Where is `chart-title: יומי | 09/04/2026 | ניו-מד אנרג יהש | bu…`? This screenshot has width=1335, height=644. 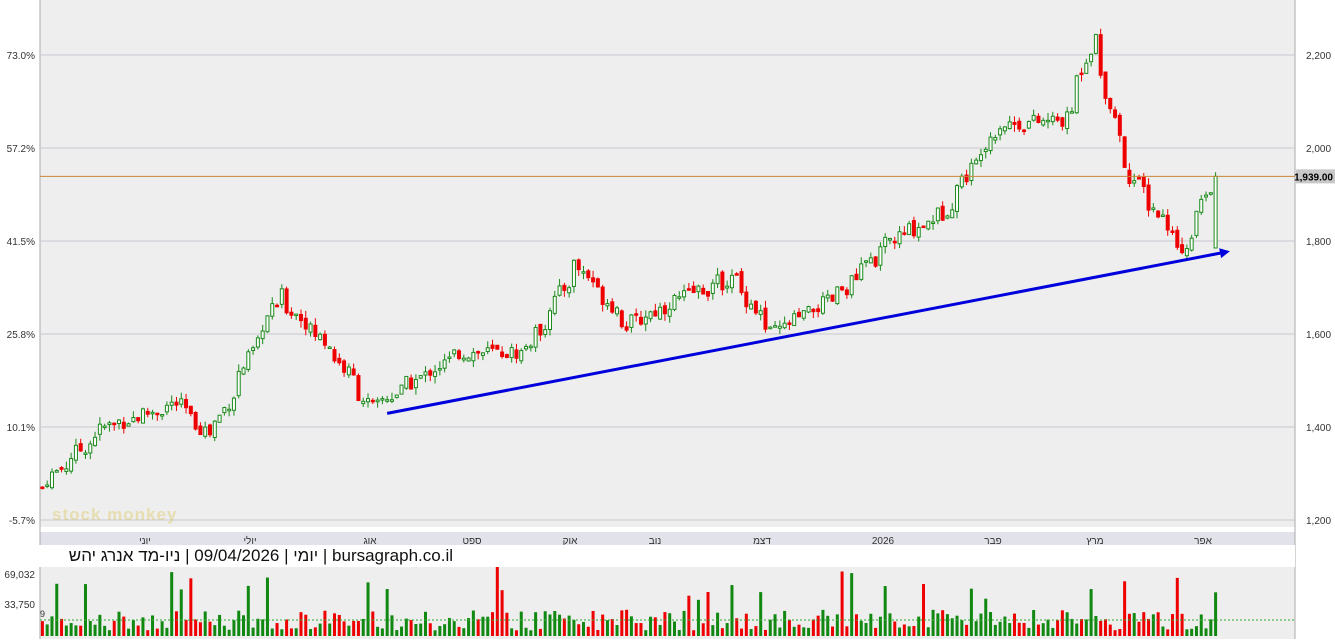
chart-title: יומי | 09/04/2026 | ניו-מד אנרג יהש | bu… is located at coordinates (260, 555).